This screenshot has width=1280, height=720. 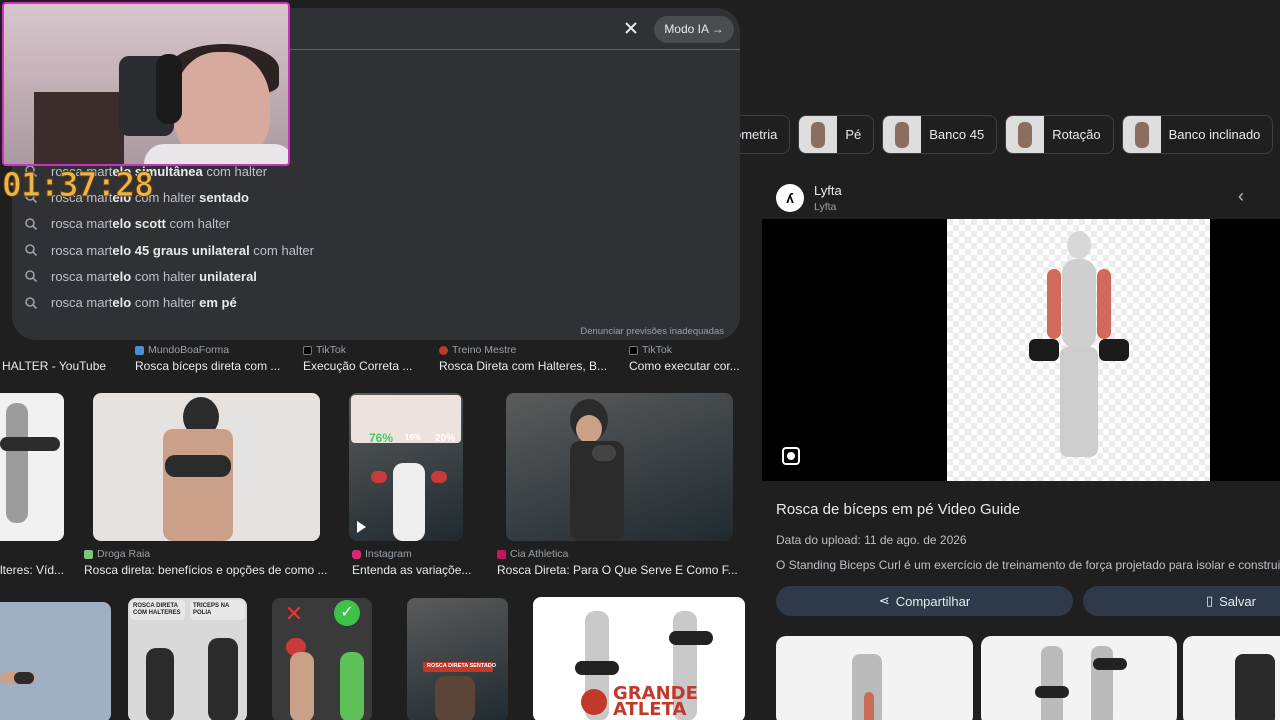 What do you see at coordinates (1241, 196) in the screenshot?
I see `back-button: ‹` at bounding box center [1241, 196].